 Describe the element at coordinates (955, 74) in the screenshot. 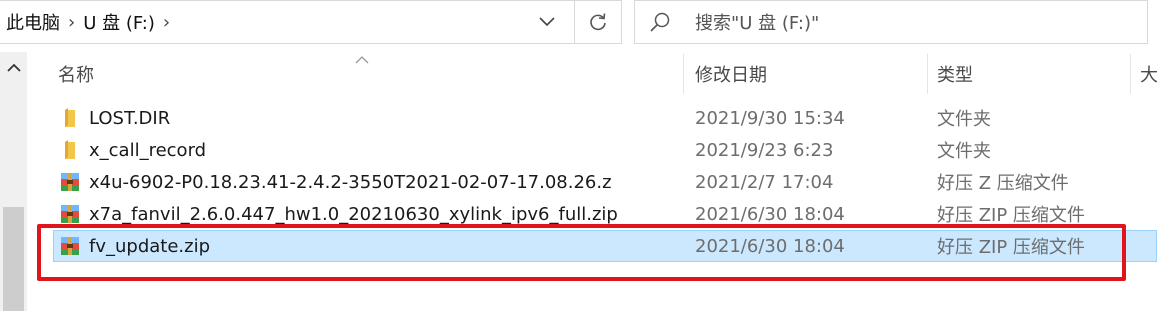

I see `column-header-type: 类型` at that location.